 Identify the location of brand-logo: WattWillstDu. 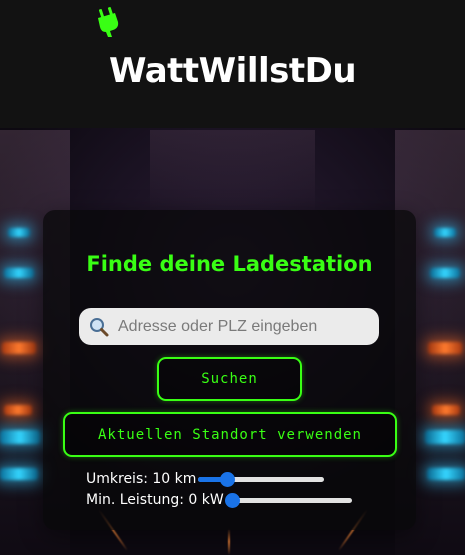
(227, 49).